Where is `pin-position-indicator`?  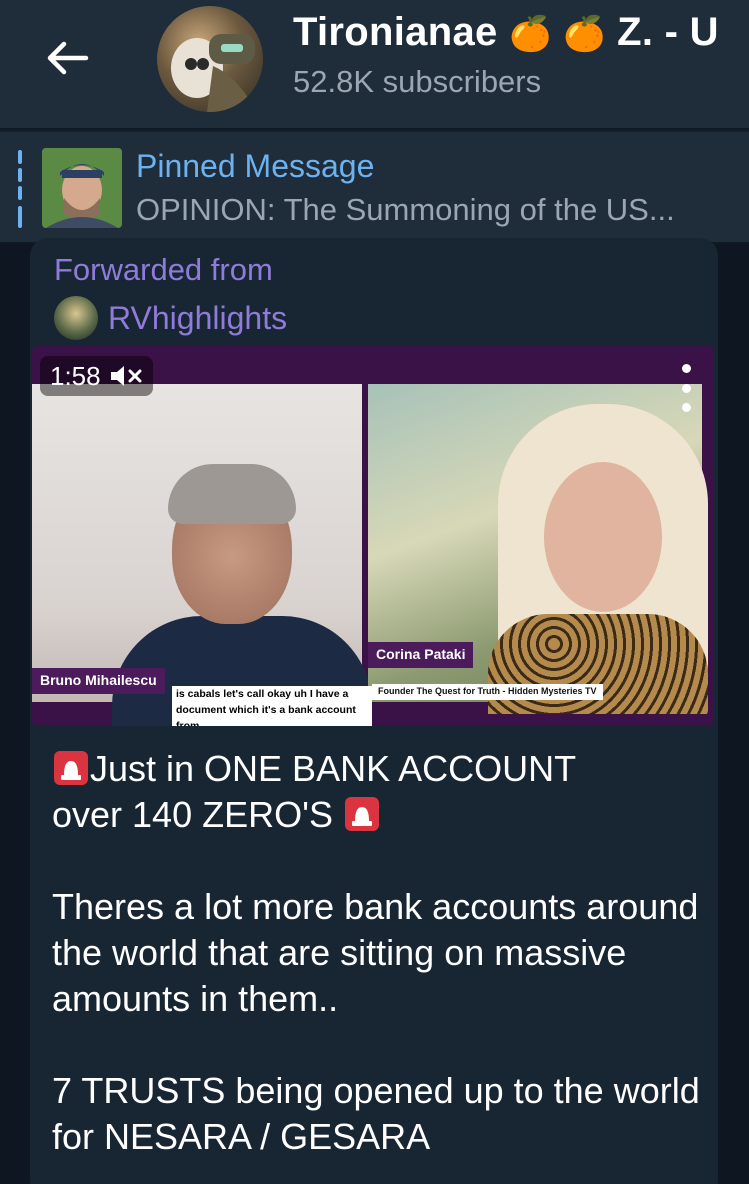
pin-position-indicator is located at coordinates (20, 189).